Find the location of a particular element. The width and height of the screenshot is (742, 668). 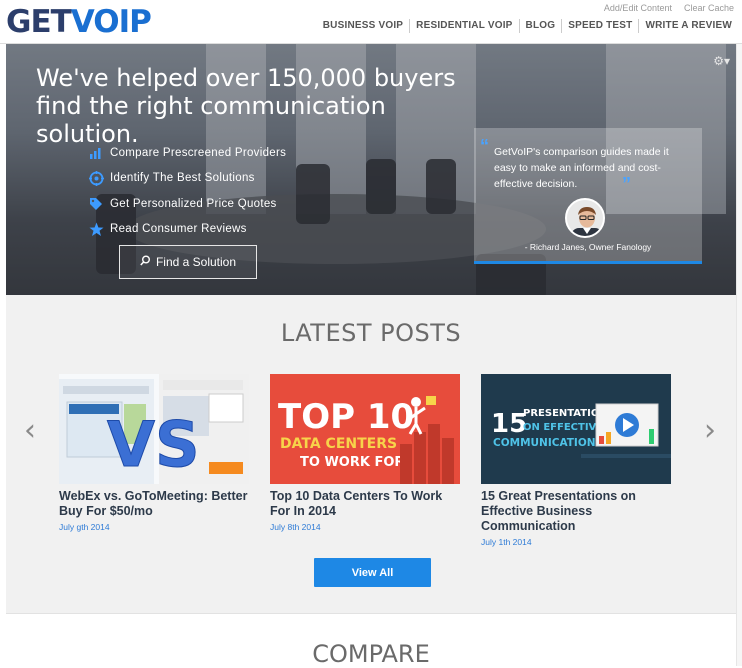

feature-item: Compare Prescreened Providers is located at coordinates (187, 153).